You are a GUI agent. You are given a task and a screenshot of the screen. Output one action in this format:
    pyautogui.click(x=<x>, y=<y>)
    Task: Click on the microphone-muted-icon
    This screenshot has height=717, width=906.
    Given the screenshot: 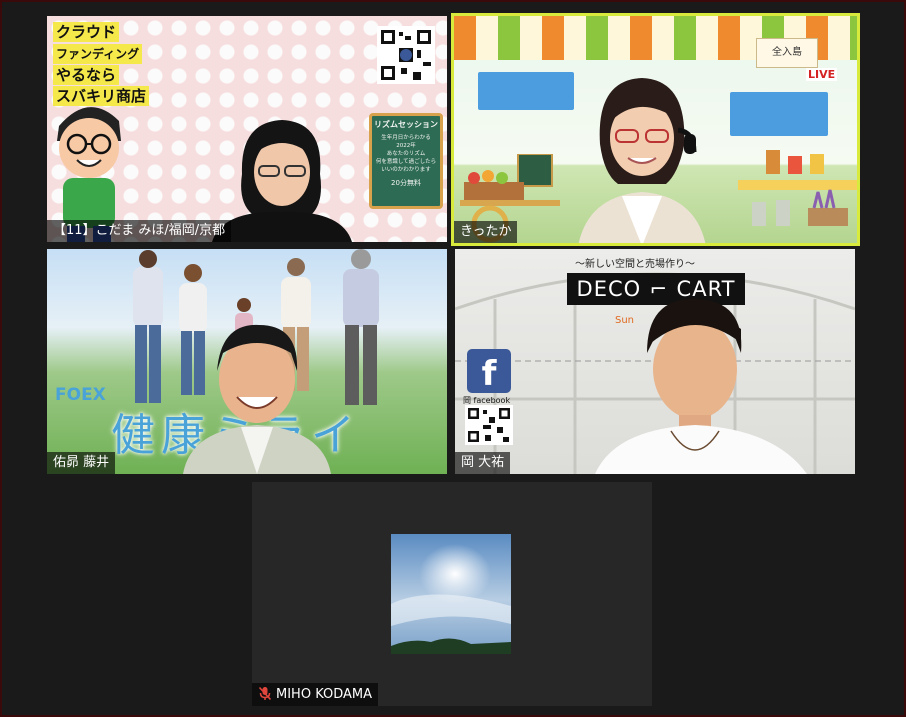 What is the action you would take?
    pyautogui.click(x=265, y=693)
    